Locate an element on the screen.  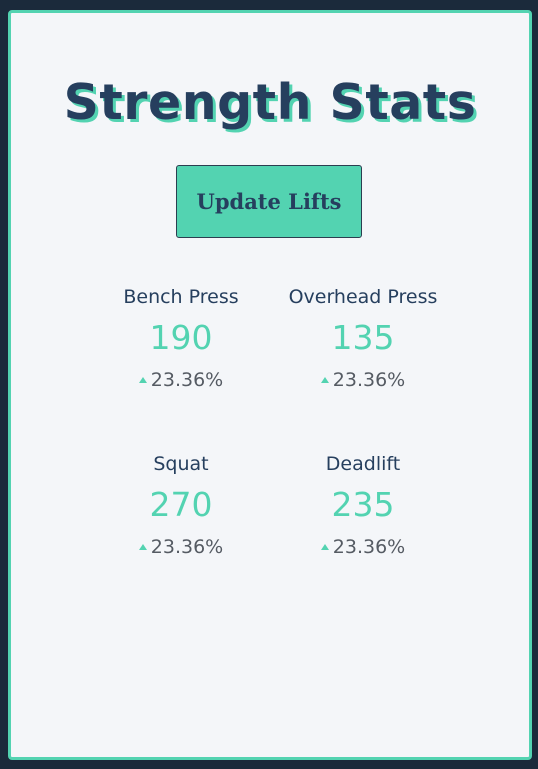
stat-label: Overhead Press is located at coordinates (363, 297).